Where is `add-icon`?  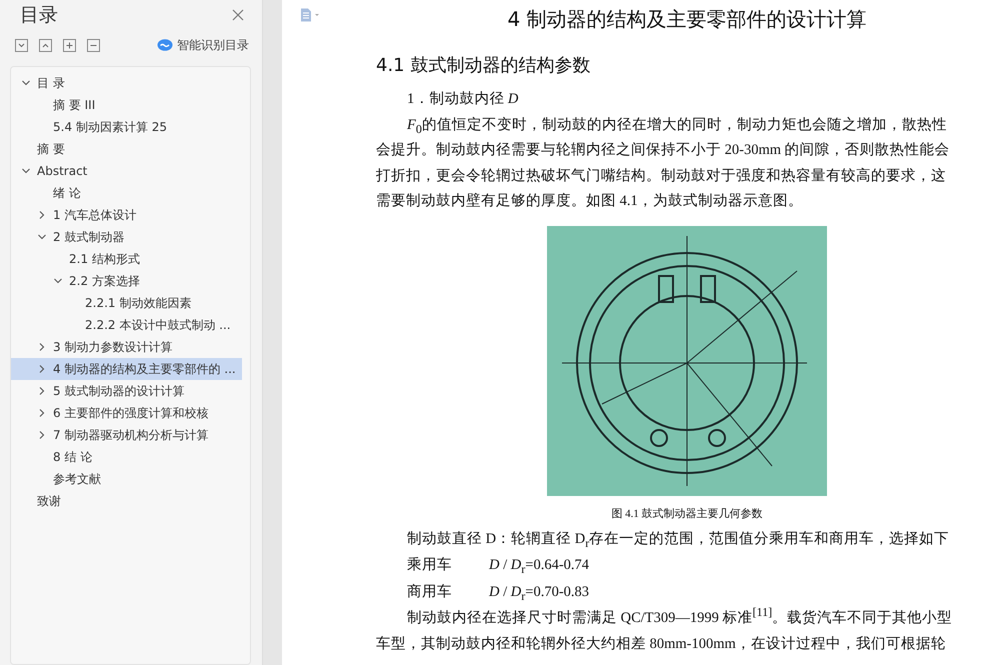 add-icon is located at coordinates (69, 45).